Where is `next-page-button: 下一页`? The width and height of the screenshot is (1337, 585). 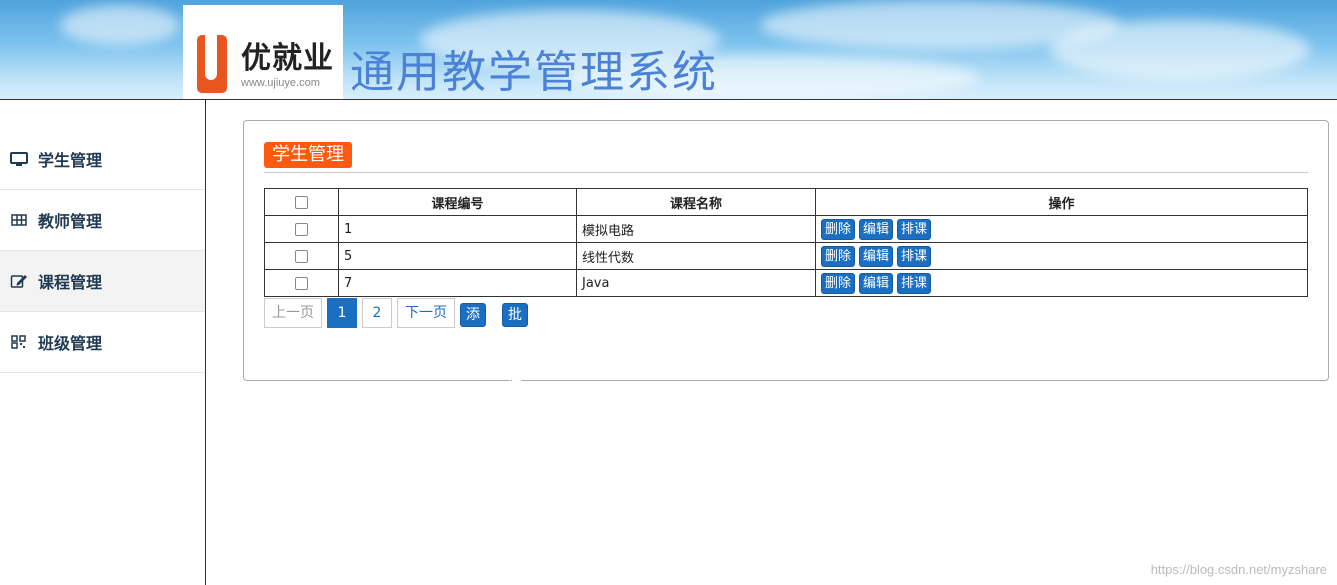 next-page-button: 下一页 is located at coordinates (426, 313).